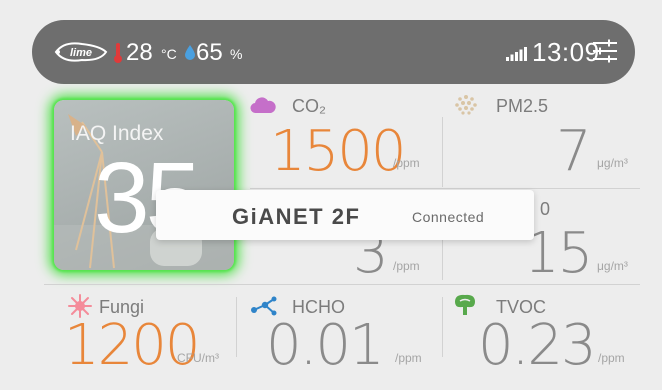  I want to click on connection-toast: GiANET 2F Connected, so click(345, 215).